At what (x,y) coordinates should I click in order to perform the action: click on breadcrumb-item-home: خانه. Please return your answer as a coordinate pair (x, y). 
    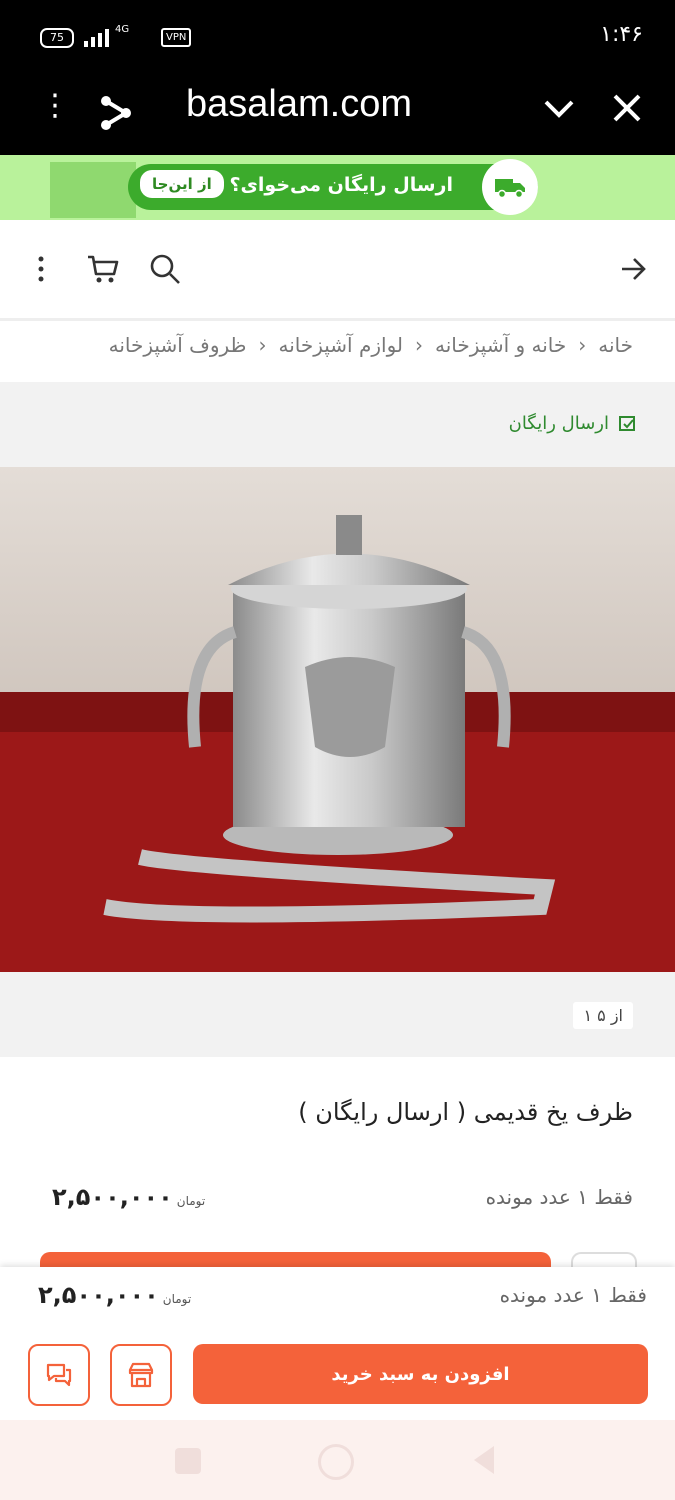
    Looking at the image, I should click on (615, 345).